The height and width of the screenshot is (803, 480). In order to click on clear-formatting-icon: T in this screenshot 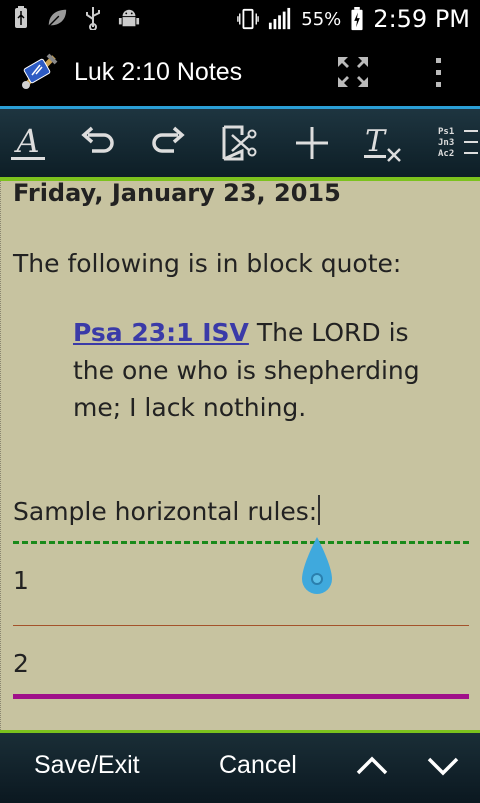, I will do `click(382, 143)`.